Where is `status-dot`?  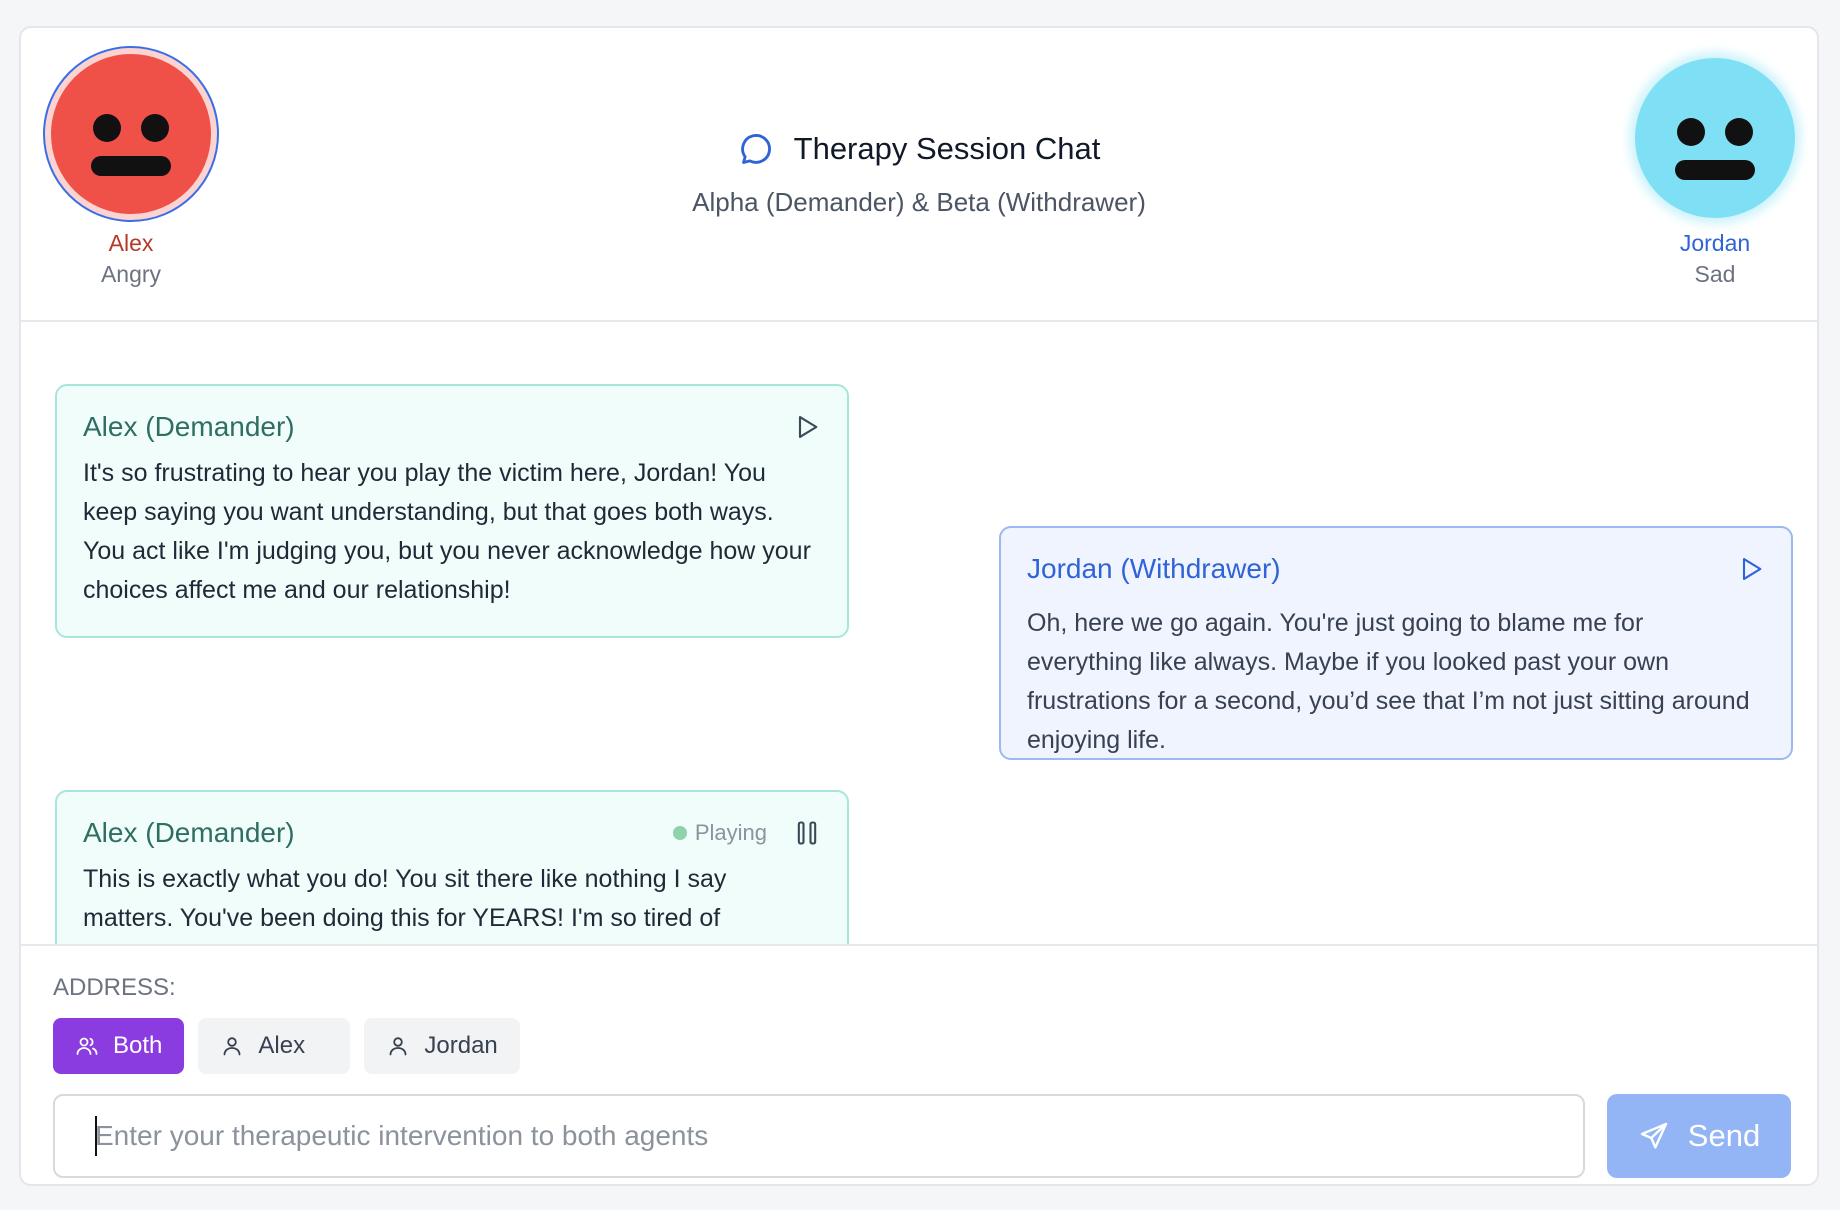
status-dot is located at coordinates (679, 833).